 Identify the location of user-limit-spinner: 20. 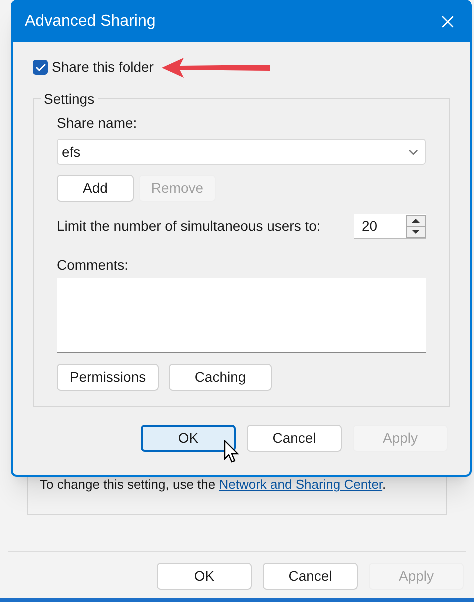
(390, 226).